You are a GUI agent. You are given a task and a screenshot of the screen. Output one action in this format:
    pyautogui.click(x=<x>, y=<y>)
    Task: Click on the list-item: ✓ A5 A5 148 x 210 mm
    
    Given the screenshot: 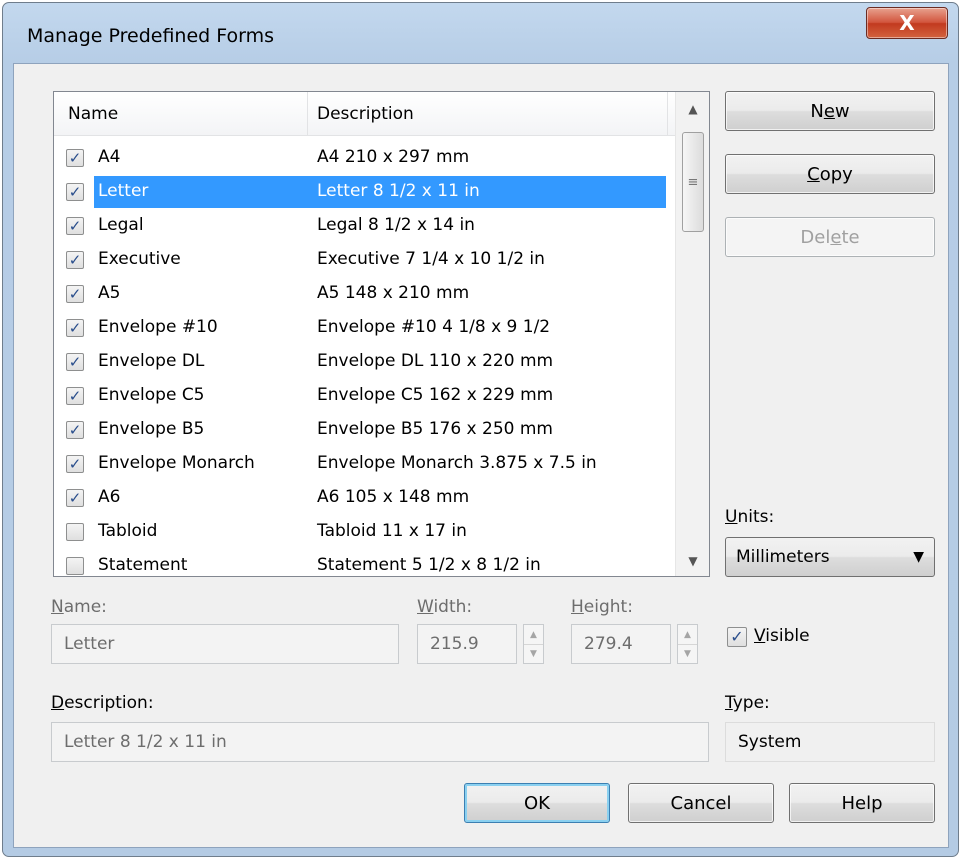 What is the action you would take?
    pyautogui.click(x=364, y=294)
    